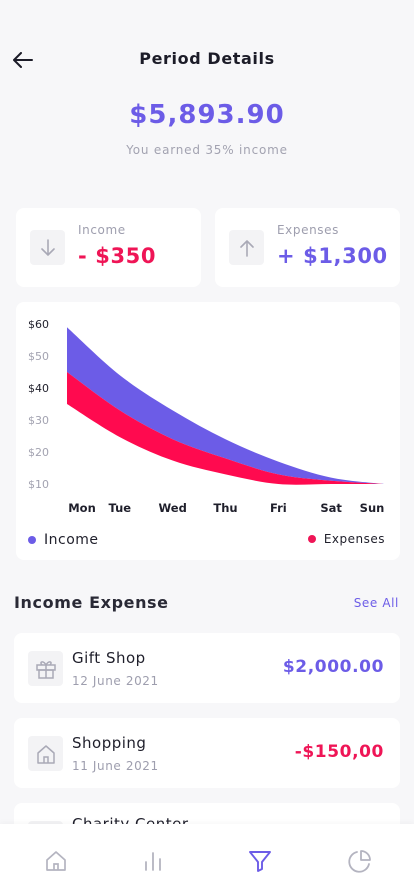  I want to click on nav-statistics, so click(153, 861).